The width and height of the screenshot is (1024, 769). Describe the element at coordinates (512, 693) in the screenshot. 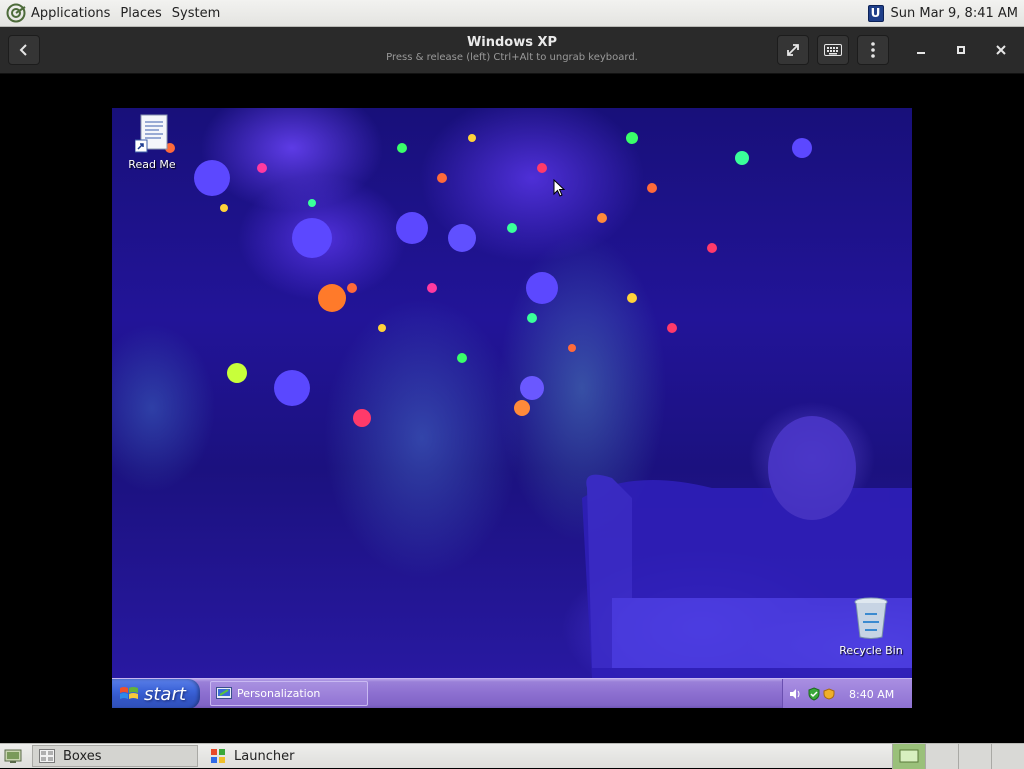

I see `xp-taskbar: start Personalization 8:40 AM` at that location.